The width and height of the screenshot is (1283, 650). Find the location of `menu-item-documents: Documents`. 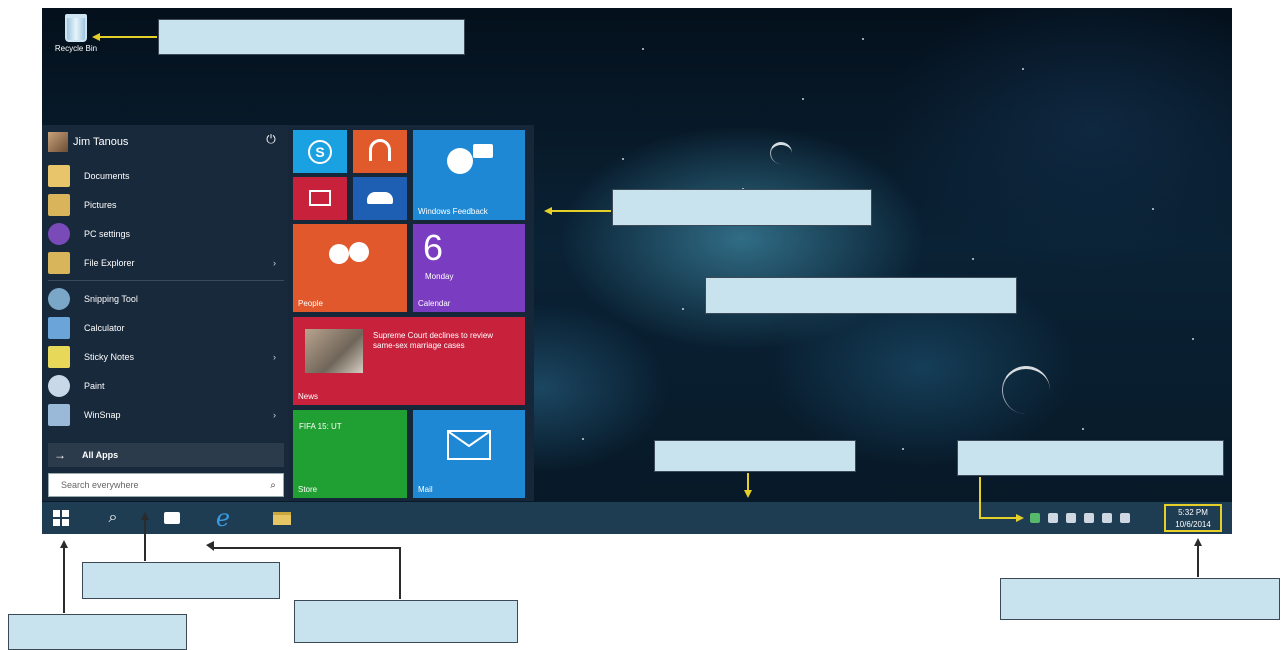

menu-item-documents: Documents is located at coordinates (166, 176).